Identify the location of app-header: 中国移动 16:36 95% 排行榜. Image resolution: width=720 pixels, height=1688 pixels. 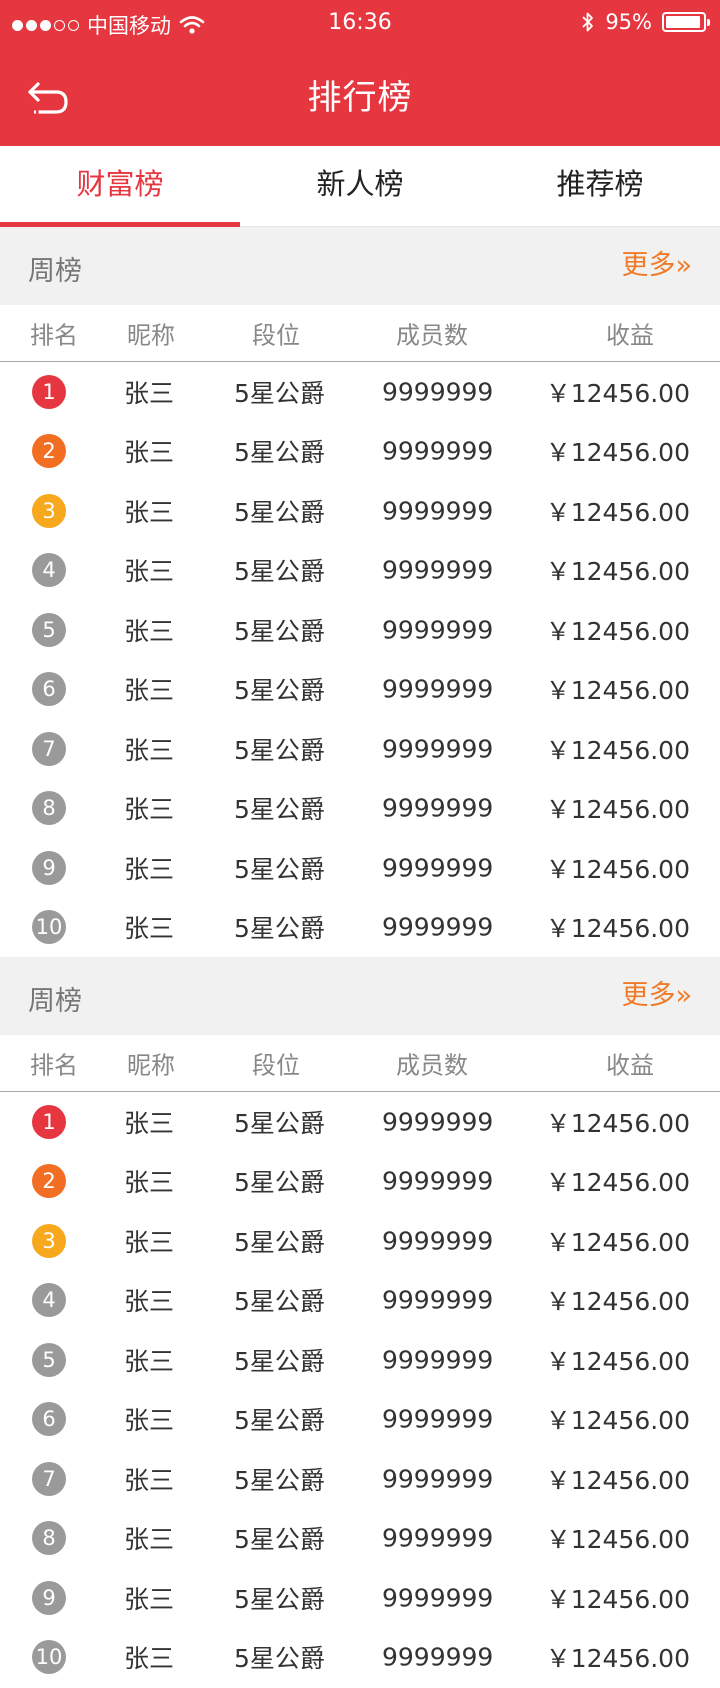
(360, 73).